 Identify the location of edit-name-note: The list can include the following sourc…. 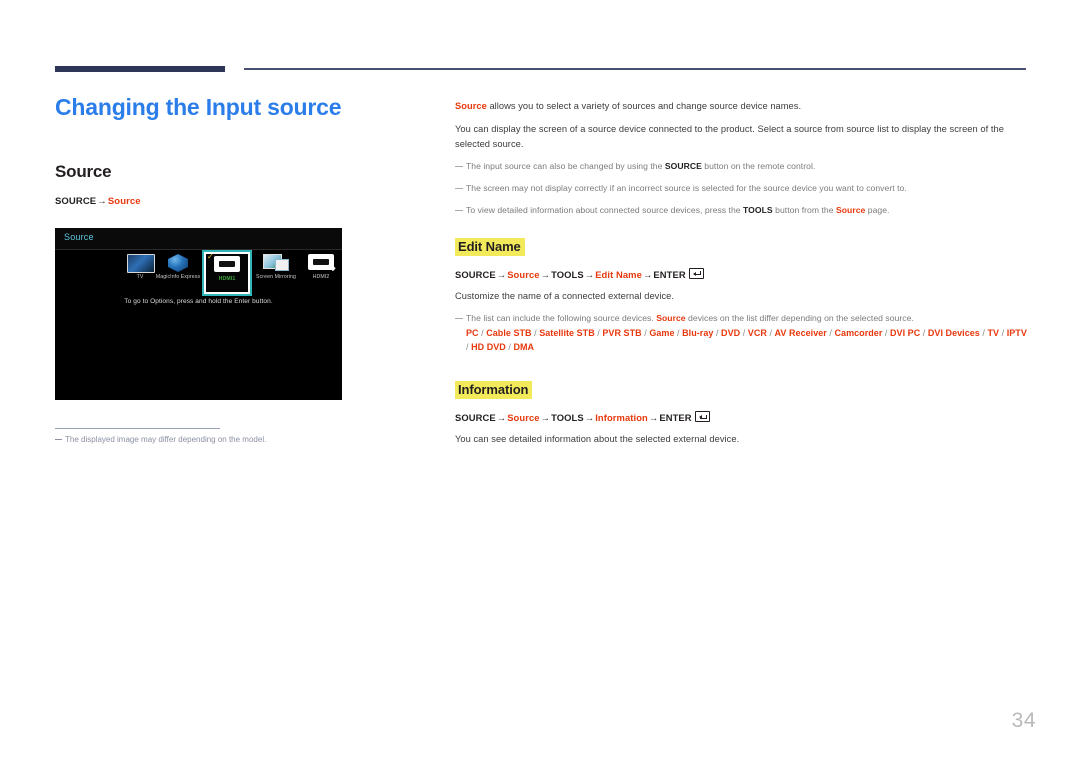
(741, 333).